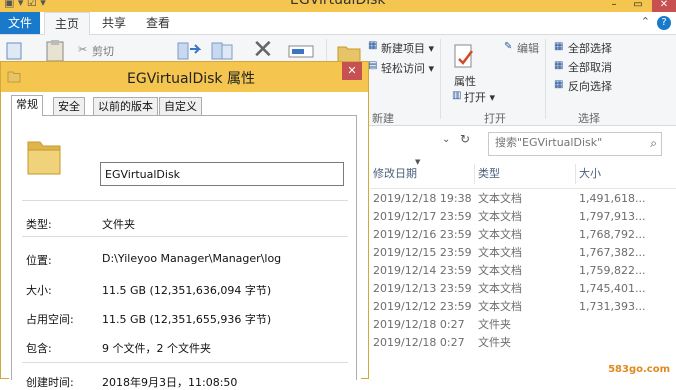 This screenshot has width=676, height=390. I want to click on easy-access-icon: ▤, so click(373, 65).